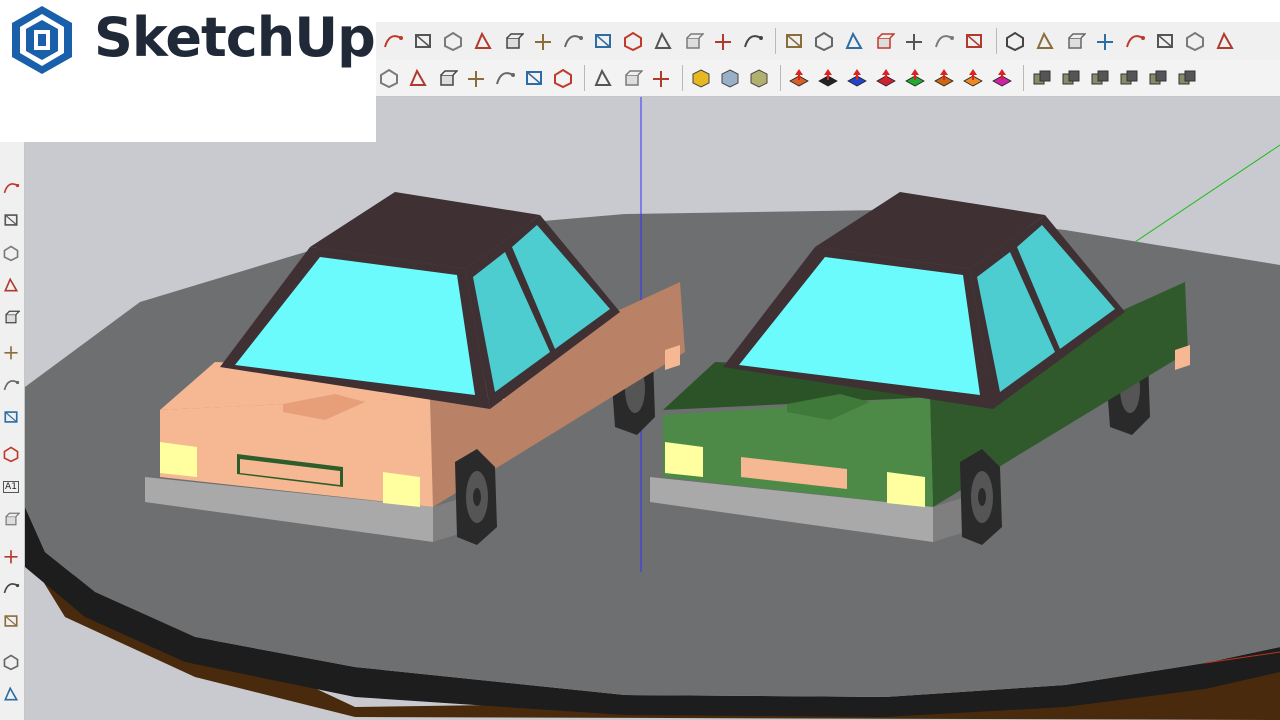 The height and width of the screenshot is (720, 1280). I want to click on walk-icon, so click(11, 694).